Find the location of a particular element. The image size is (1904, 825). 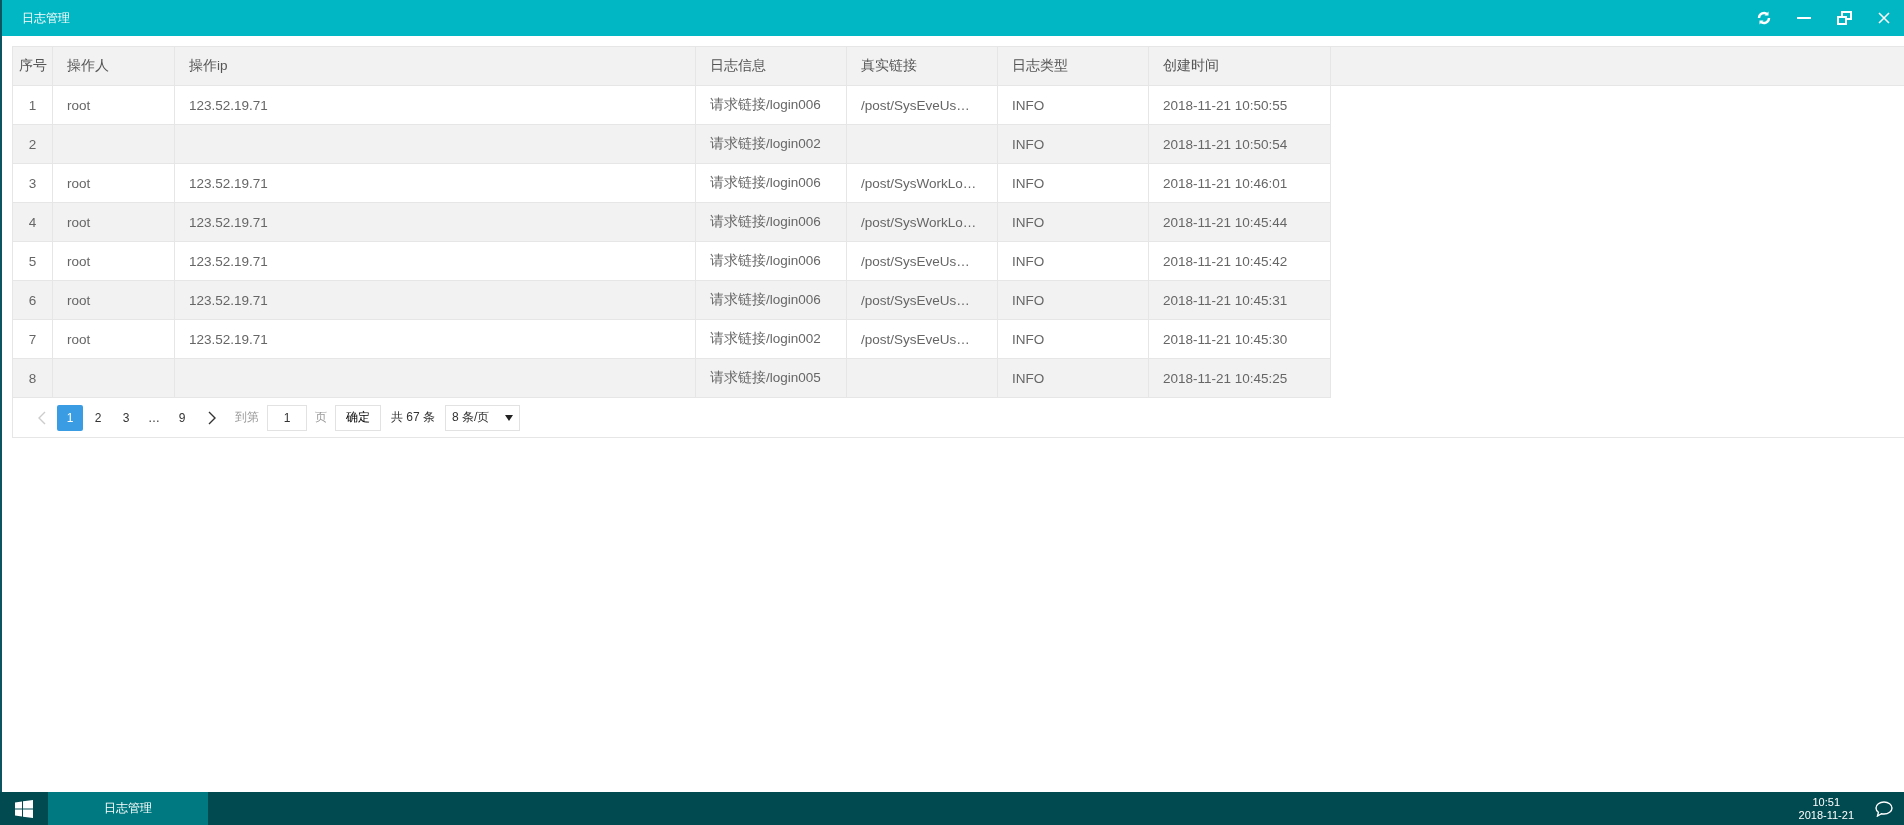

refresh-icon is located at coordinates (1764, 18).